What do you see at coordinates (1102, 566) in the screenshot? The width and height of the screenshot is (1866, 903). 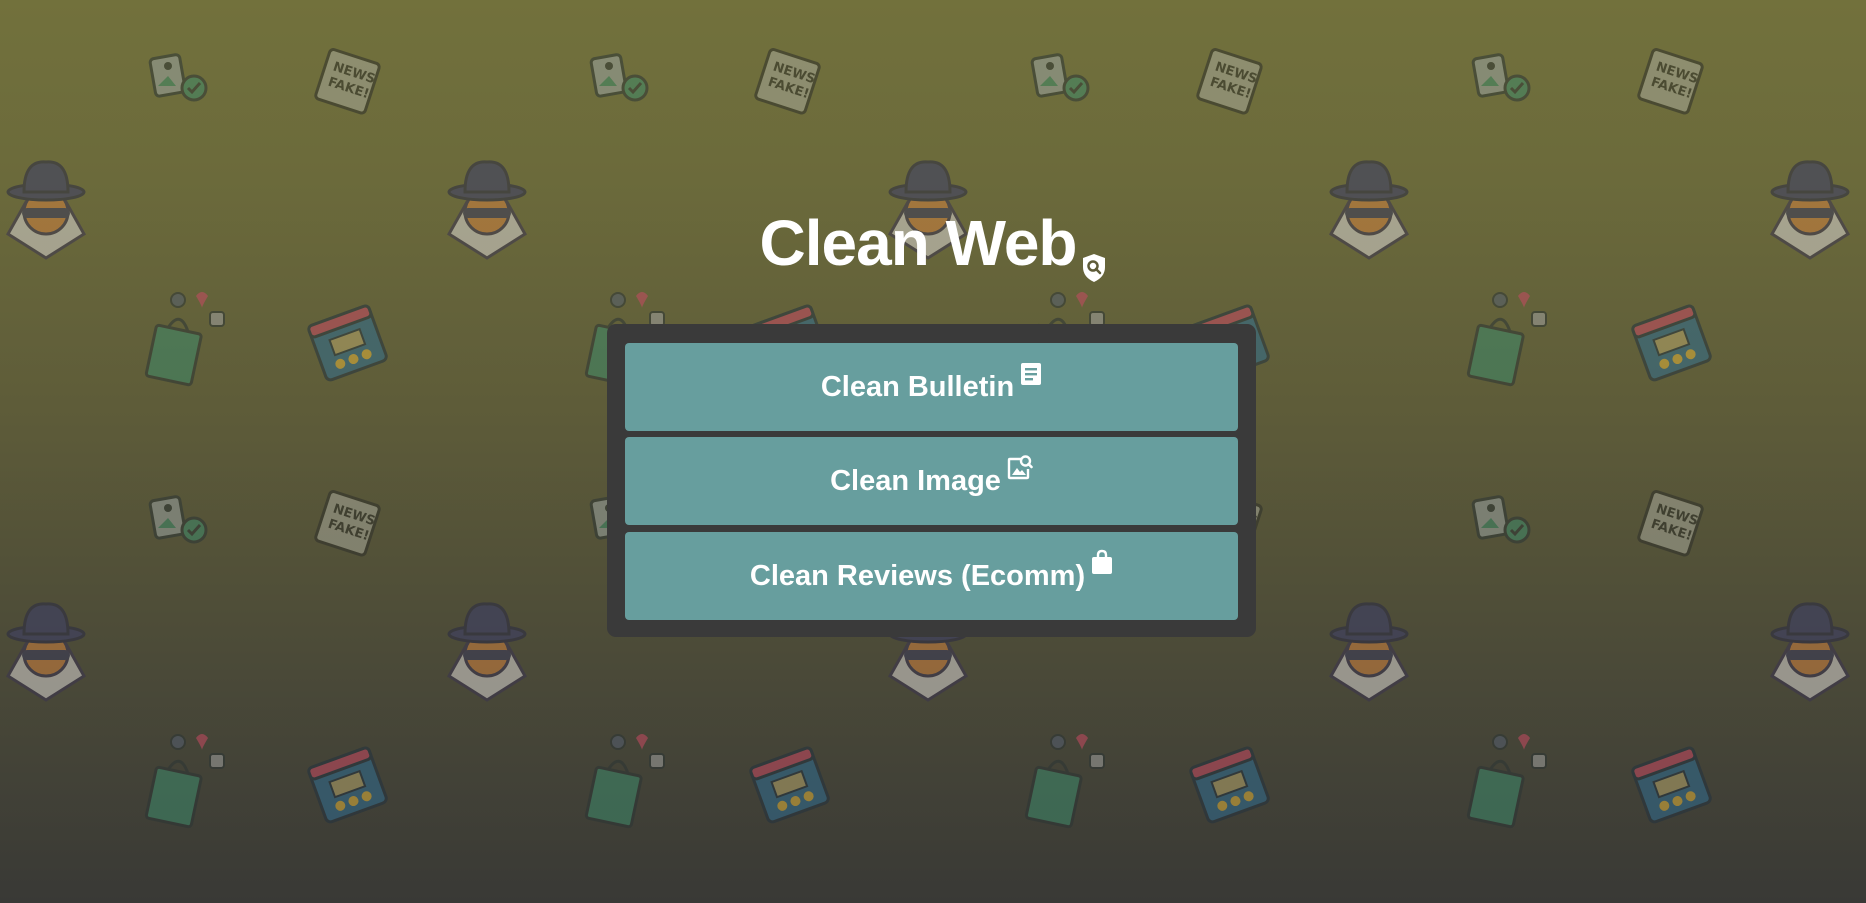 I see `shopping-bag-icon` at bounding box center [1102, 566].